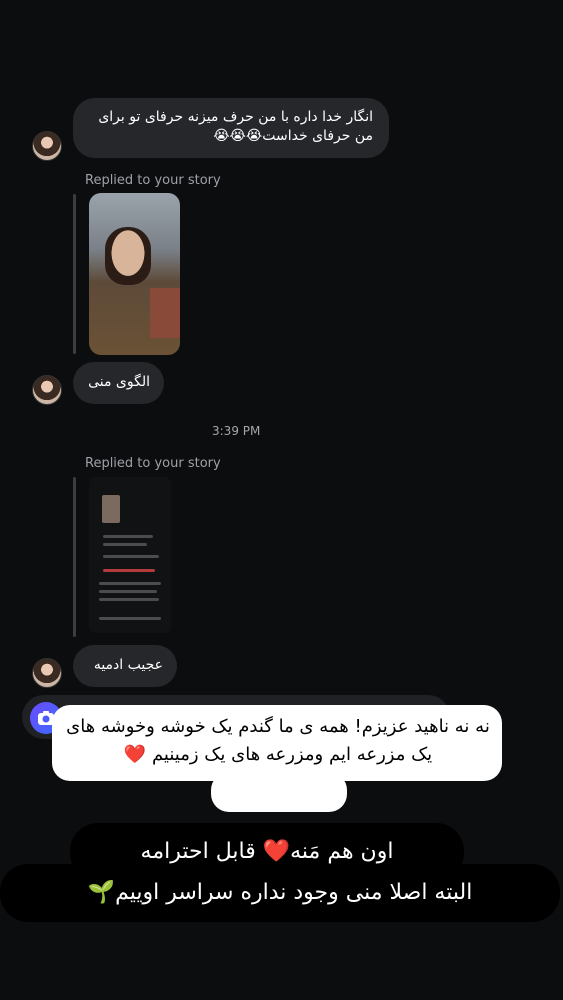 Image resolution: width=563 pixels, height=1000 pixels. What do you see at coordinates (279, 792) in the screenshot?
I see `story-caption-box-tail` at bounding box center [279, 792].